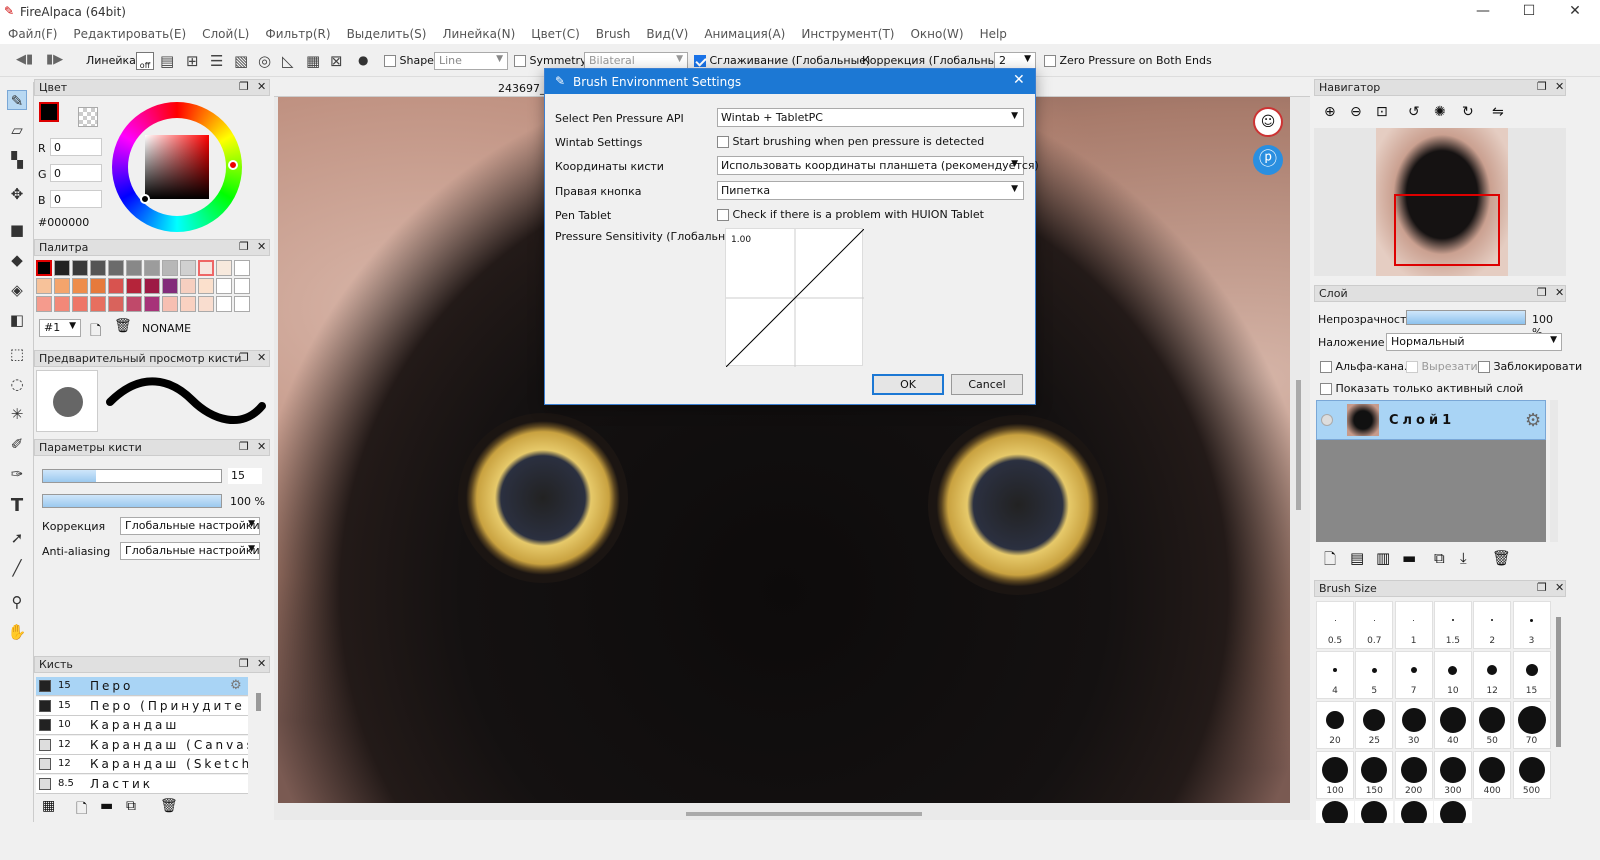 This screenshot has width=1600, height=860. What do you see at coordinates (177, 167) in the screenshot?
I see `color-wheel` at bounding box center [177, 167].